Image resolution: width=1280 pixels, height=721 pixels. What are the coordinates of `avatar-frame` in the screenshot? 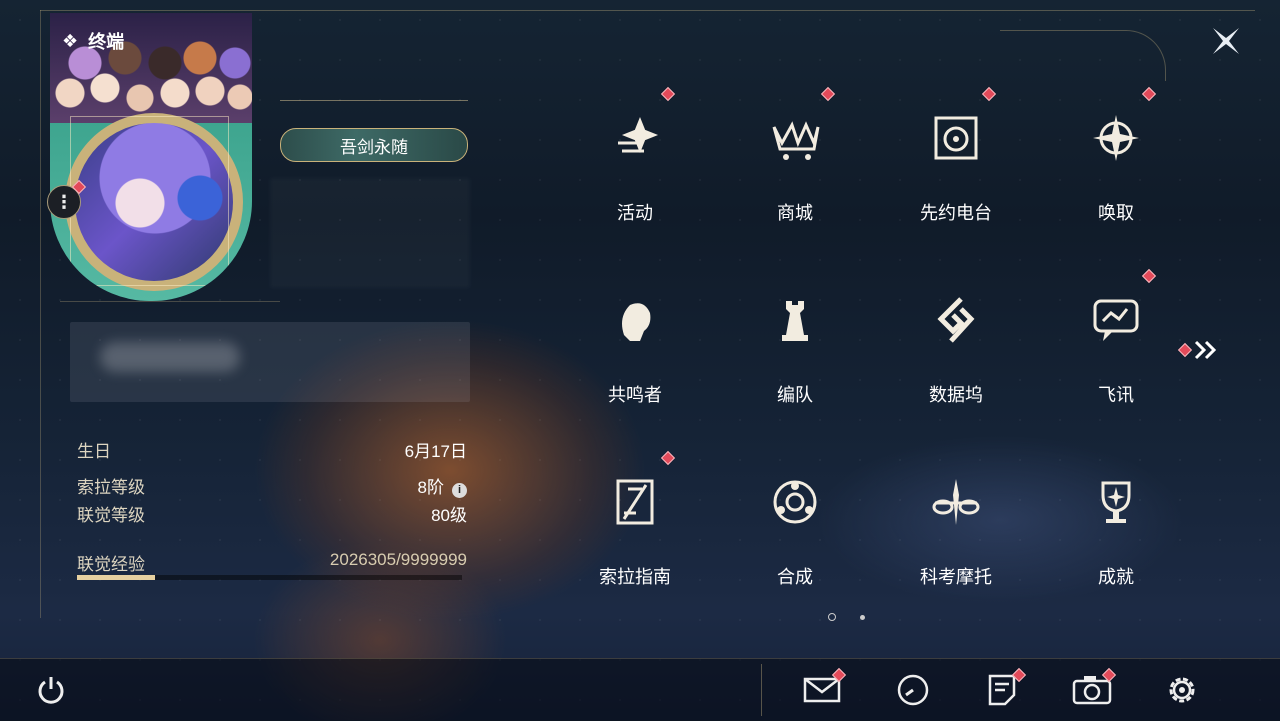 It's located at (149, 201).